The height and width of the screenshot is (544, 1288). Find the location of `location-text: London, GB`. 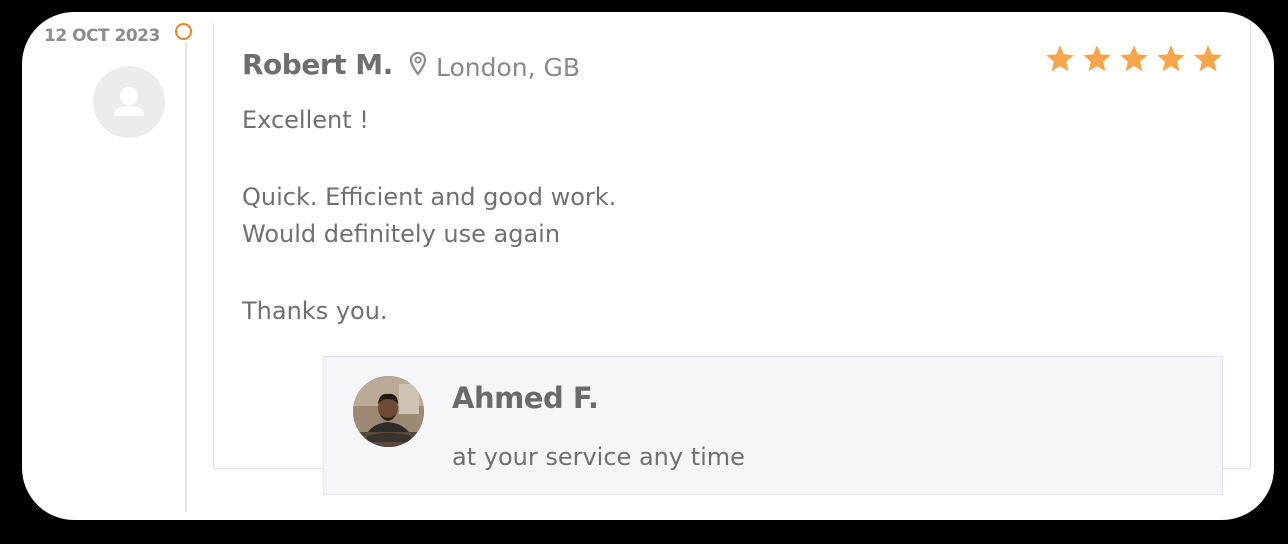

location-text: London, GB is located at coordinates (508, 67).